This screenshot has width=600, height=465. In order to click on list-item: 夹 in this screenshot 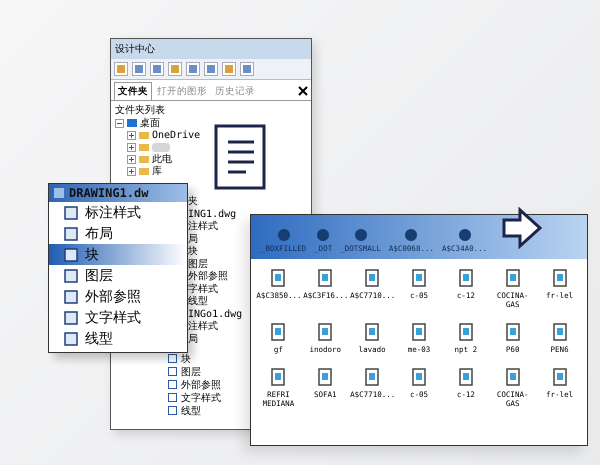, I will do `click(215, 202)`.